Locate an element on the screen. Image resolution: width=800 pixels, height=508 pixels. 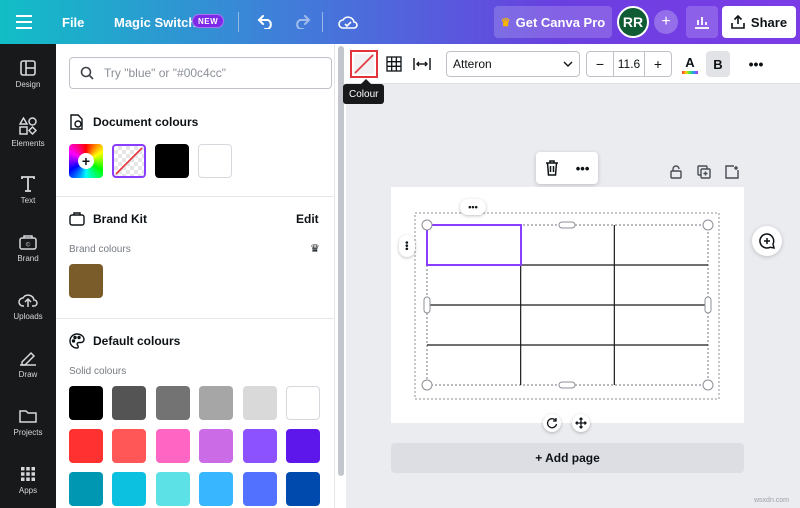
table is located at coordinates (567, 305).